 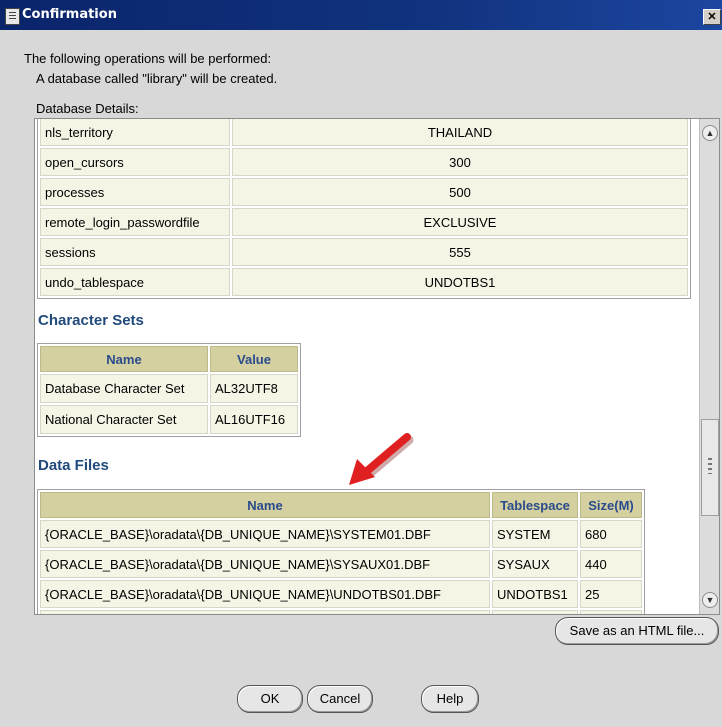 I want to click on datafile-tablespace: UNDOTBS1, so click(x=535, y=594).